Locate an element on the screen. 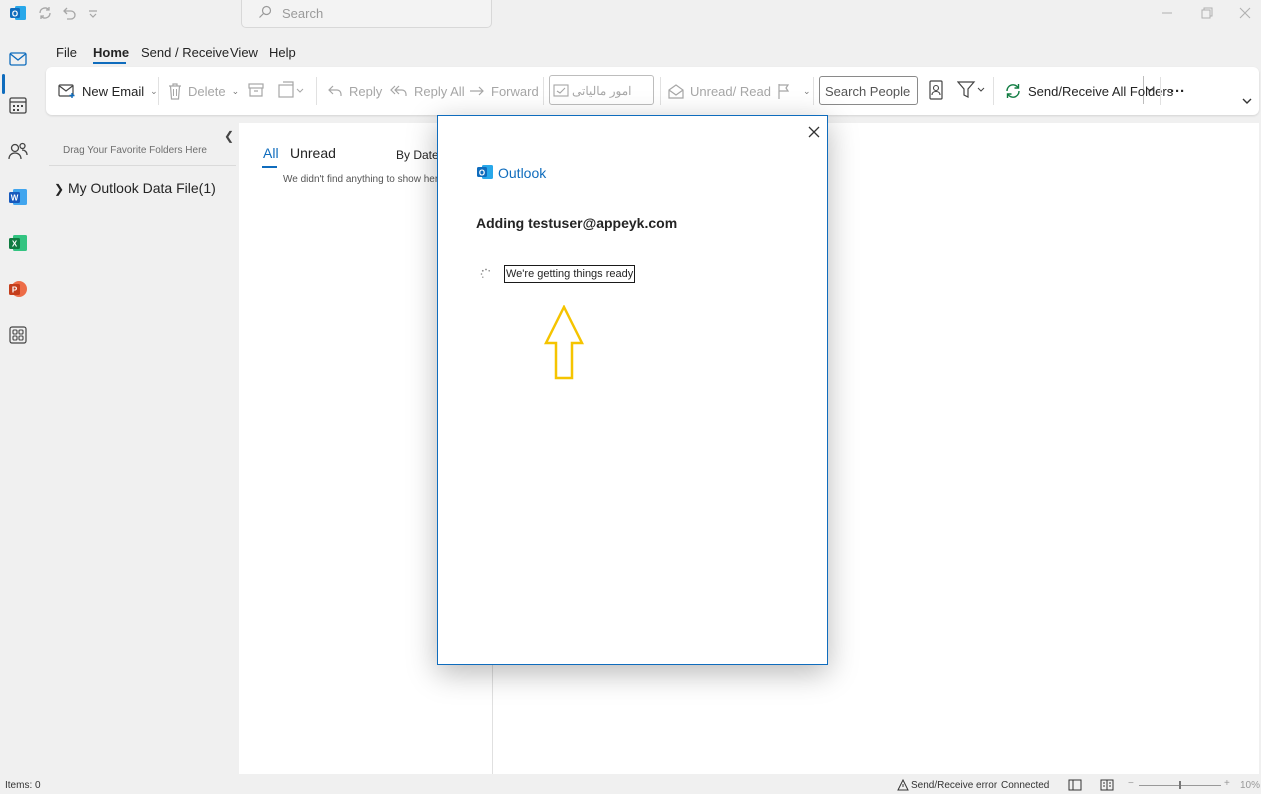  tab-home: Home is located at coordinates (111, 52).